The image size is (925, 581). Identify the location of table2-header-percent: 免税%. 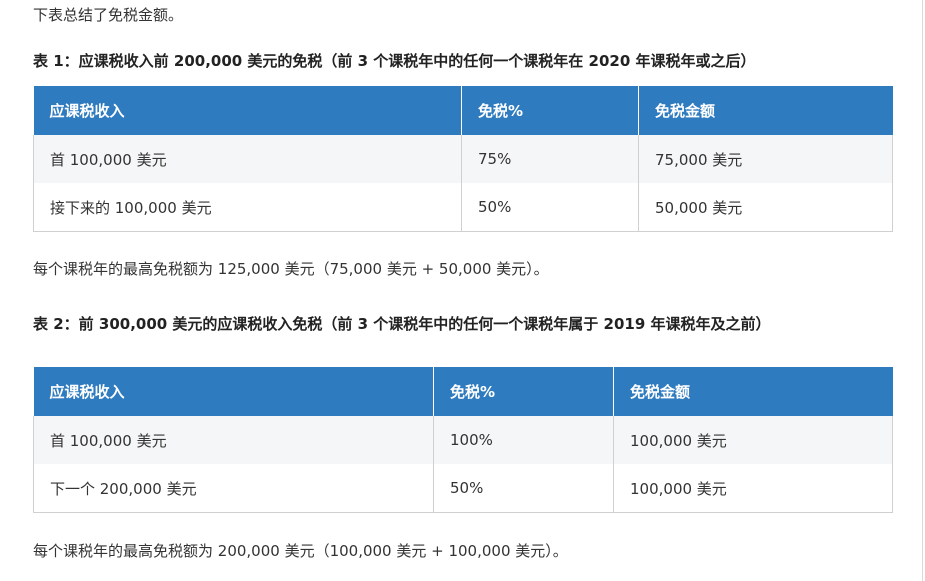
(523, 391).